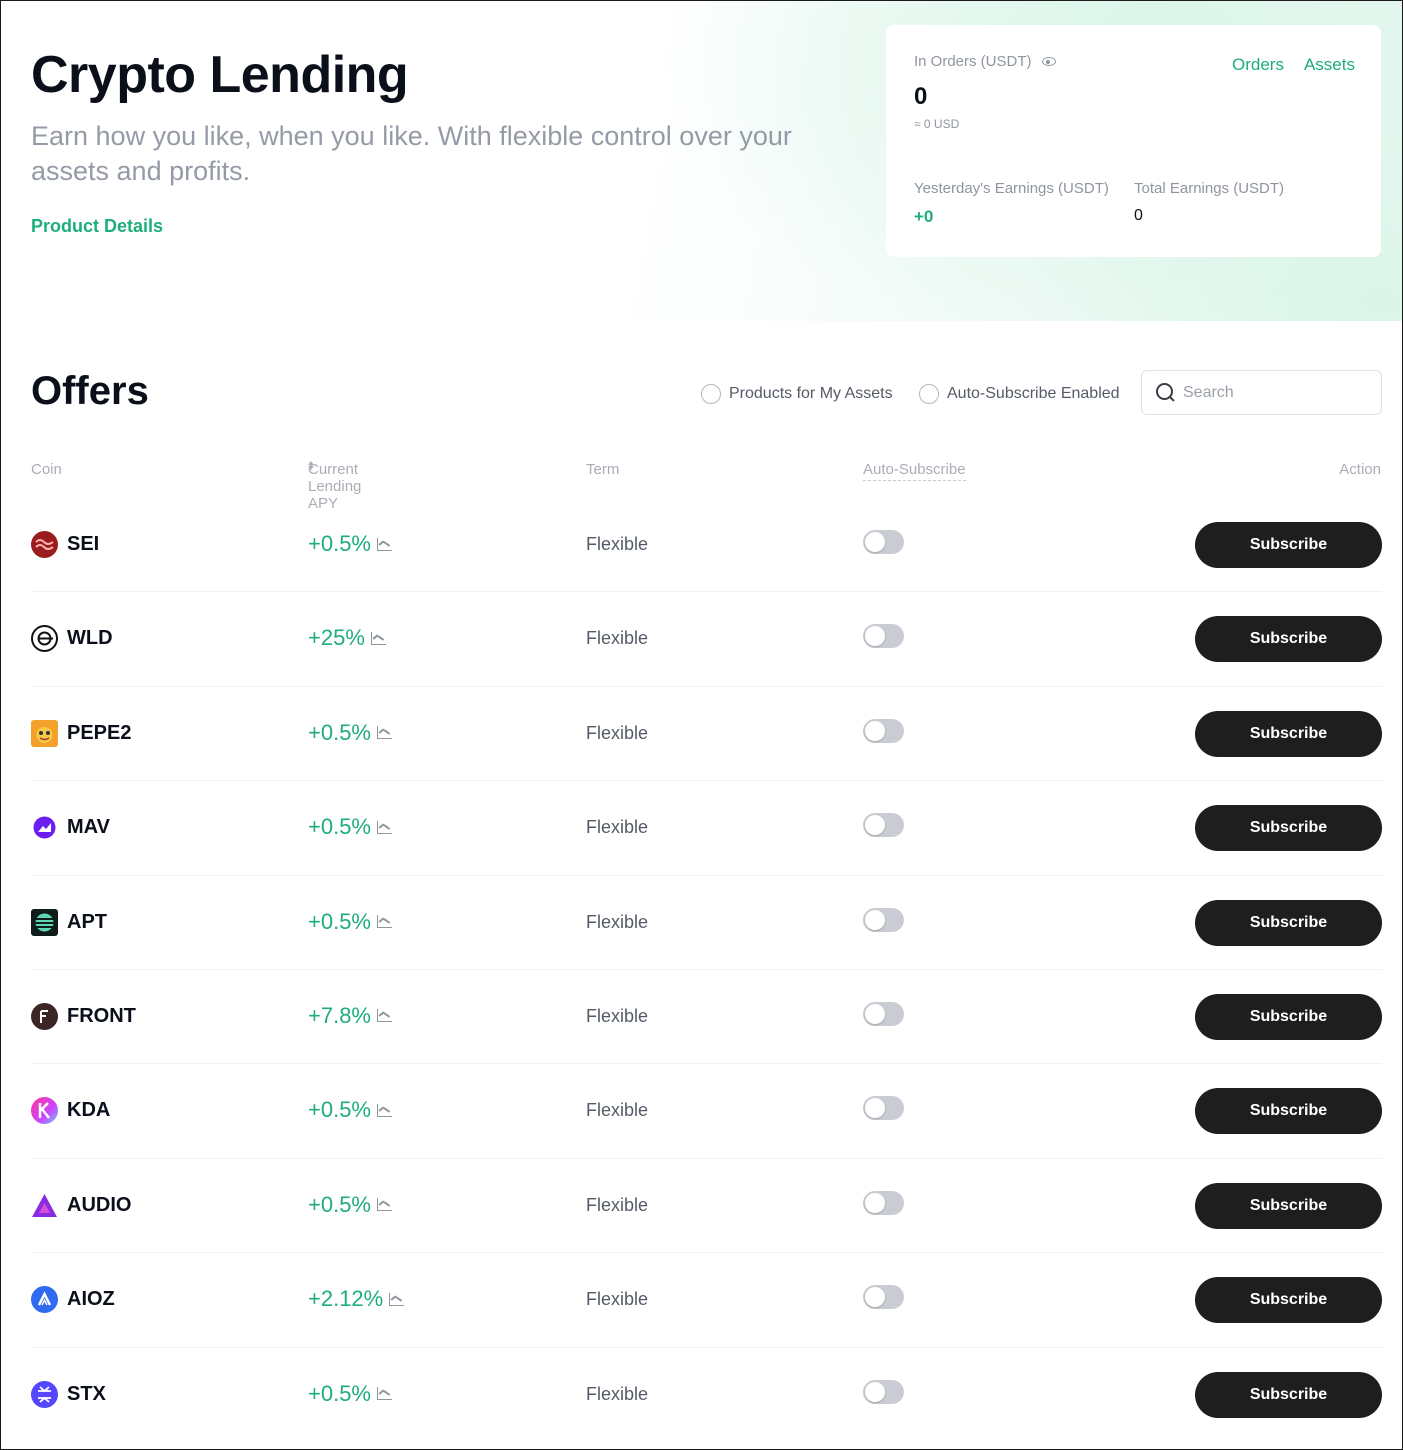  I want to click on filter-auto-subscribe-label: Auto-Subscribe Enabled, so click(1033, 393).